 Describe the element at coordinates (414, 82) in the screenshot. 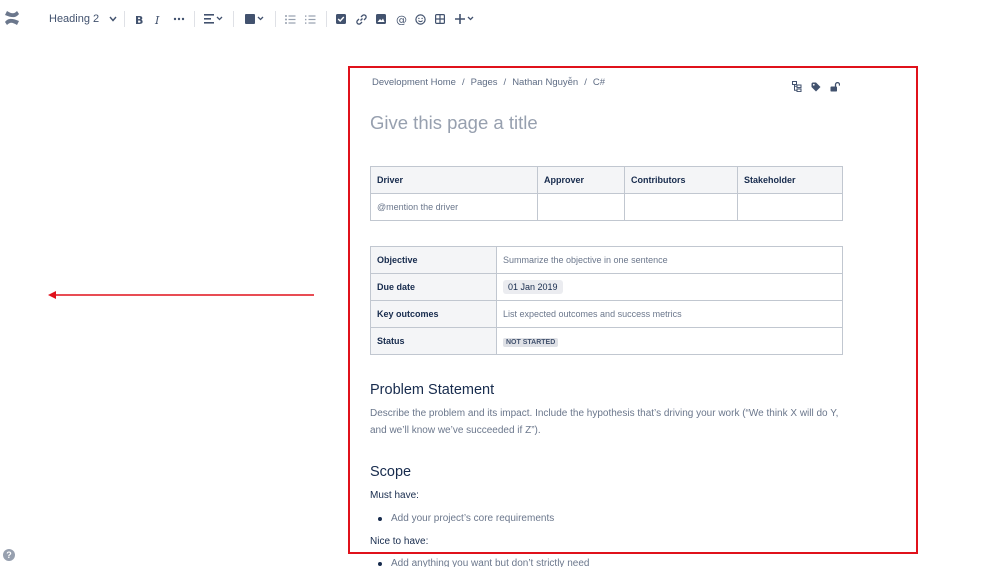

I see `breadcrumb-development-home: Development Home` at that location.